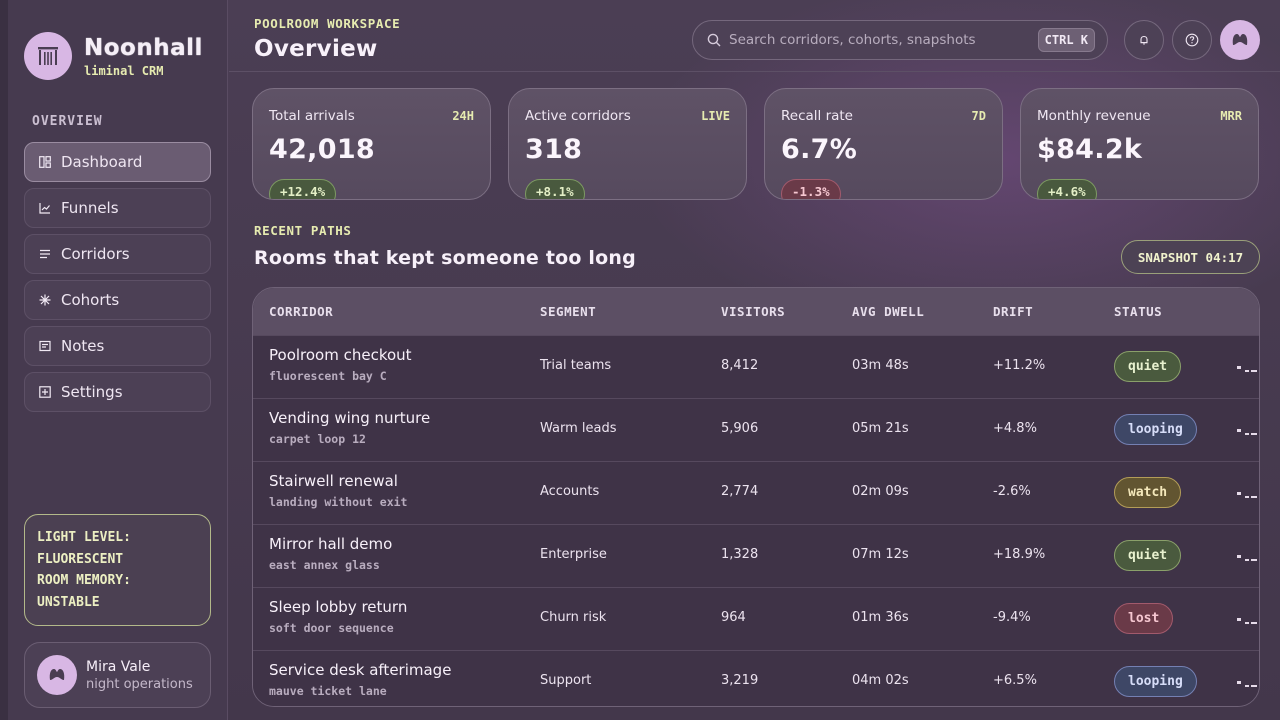 The height and width of the screenshot is (720, 1280). I want to click on search-input, so click(879, 40).